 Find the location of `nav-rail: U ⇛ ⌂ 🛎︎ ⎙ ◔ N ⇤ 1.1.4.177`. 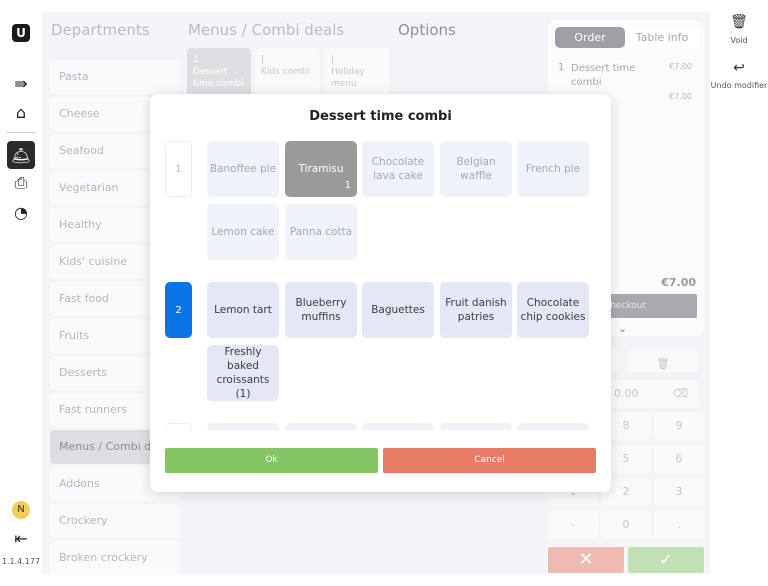

nav-rail: U ⇛ ⌂ 🛎︎ ⎙ ◔ N ⇤ 1.1.4.177 is located at coordinates (21, 293).